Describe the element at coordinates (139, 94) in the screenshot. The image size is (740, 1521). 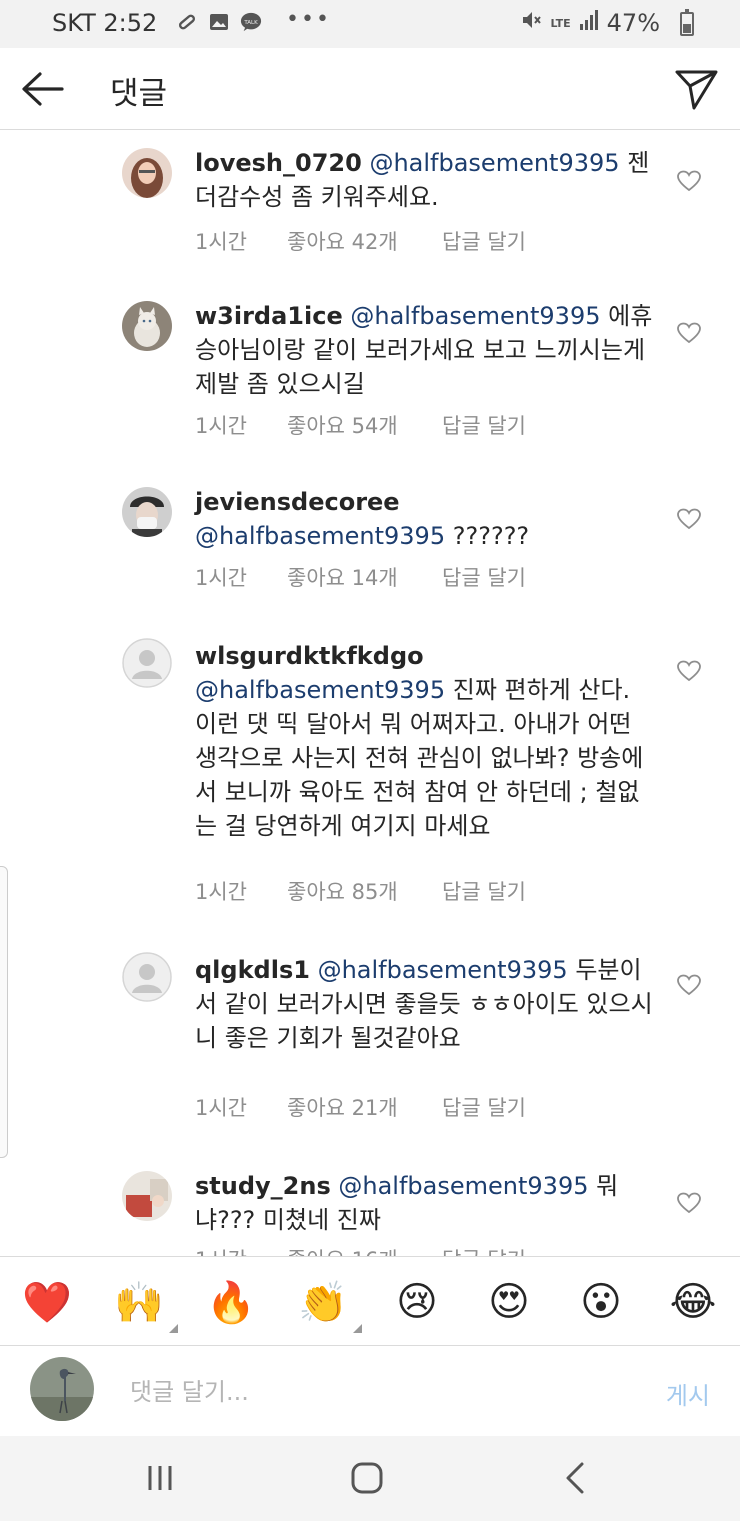
I see `page-title: 댓글` at that location.